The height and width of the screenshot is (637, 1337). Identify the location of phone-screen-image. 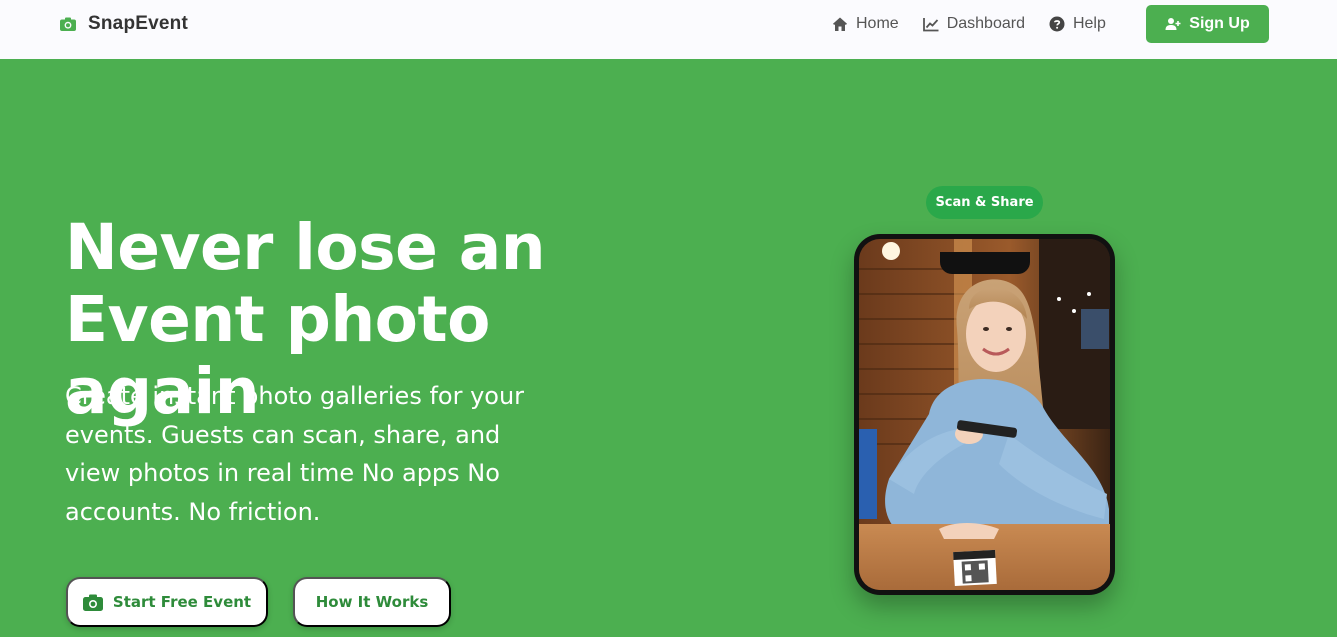
(984, 414).